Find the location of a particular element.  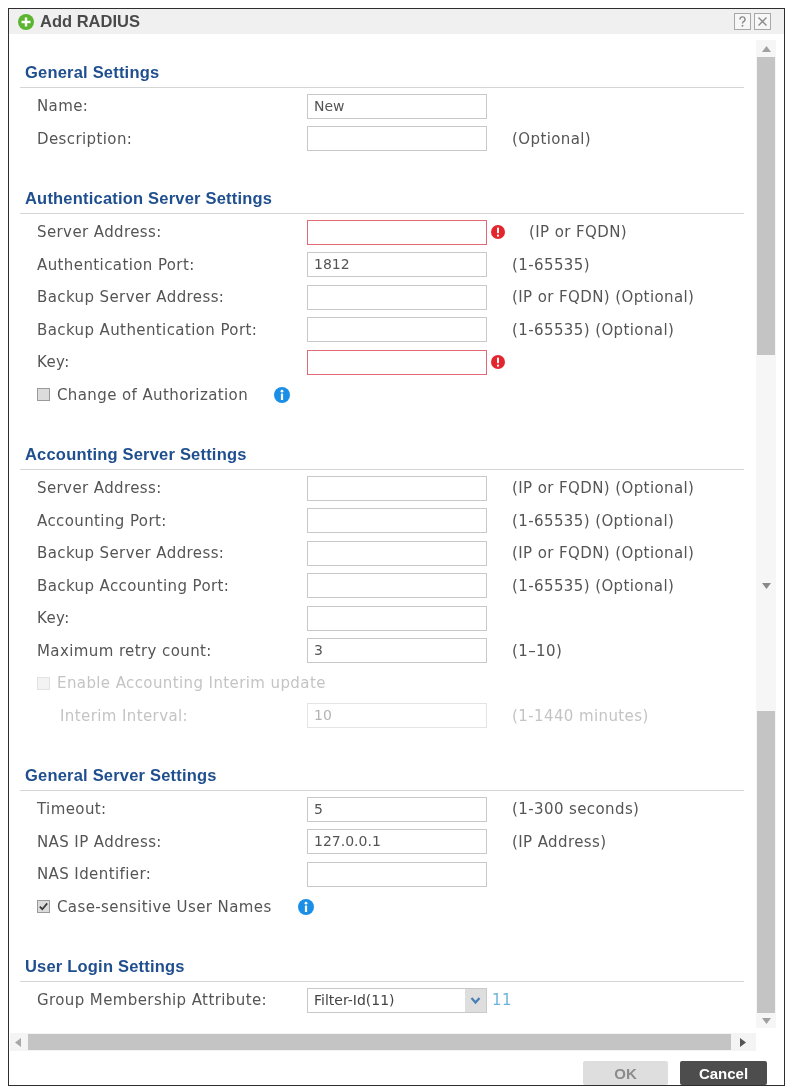

field-label: Description: is located at coordinates (85, 138).